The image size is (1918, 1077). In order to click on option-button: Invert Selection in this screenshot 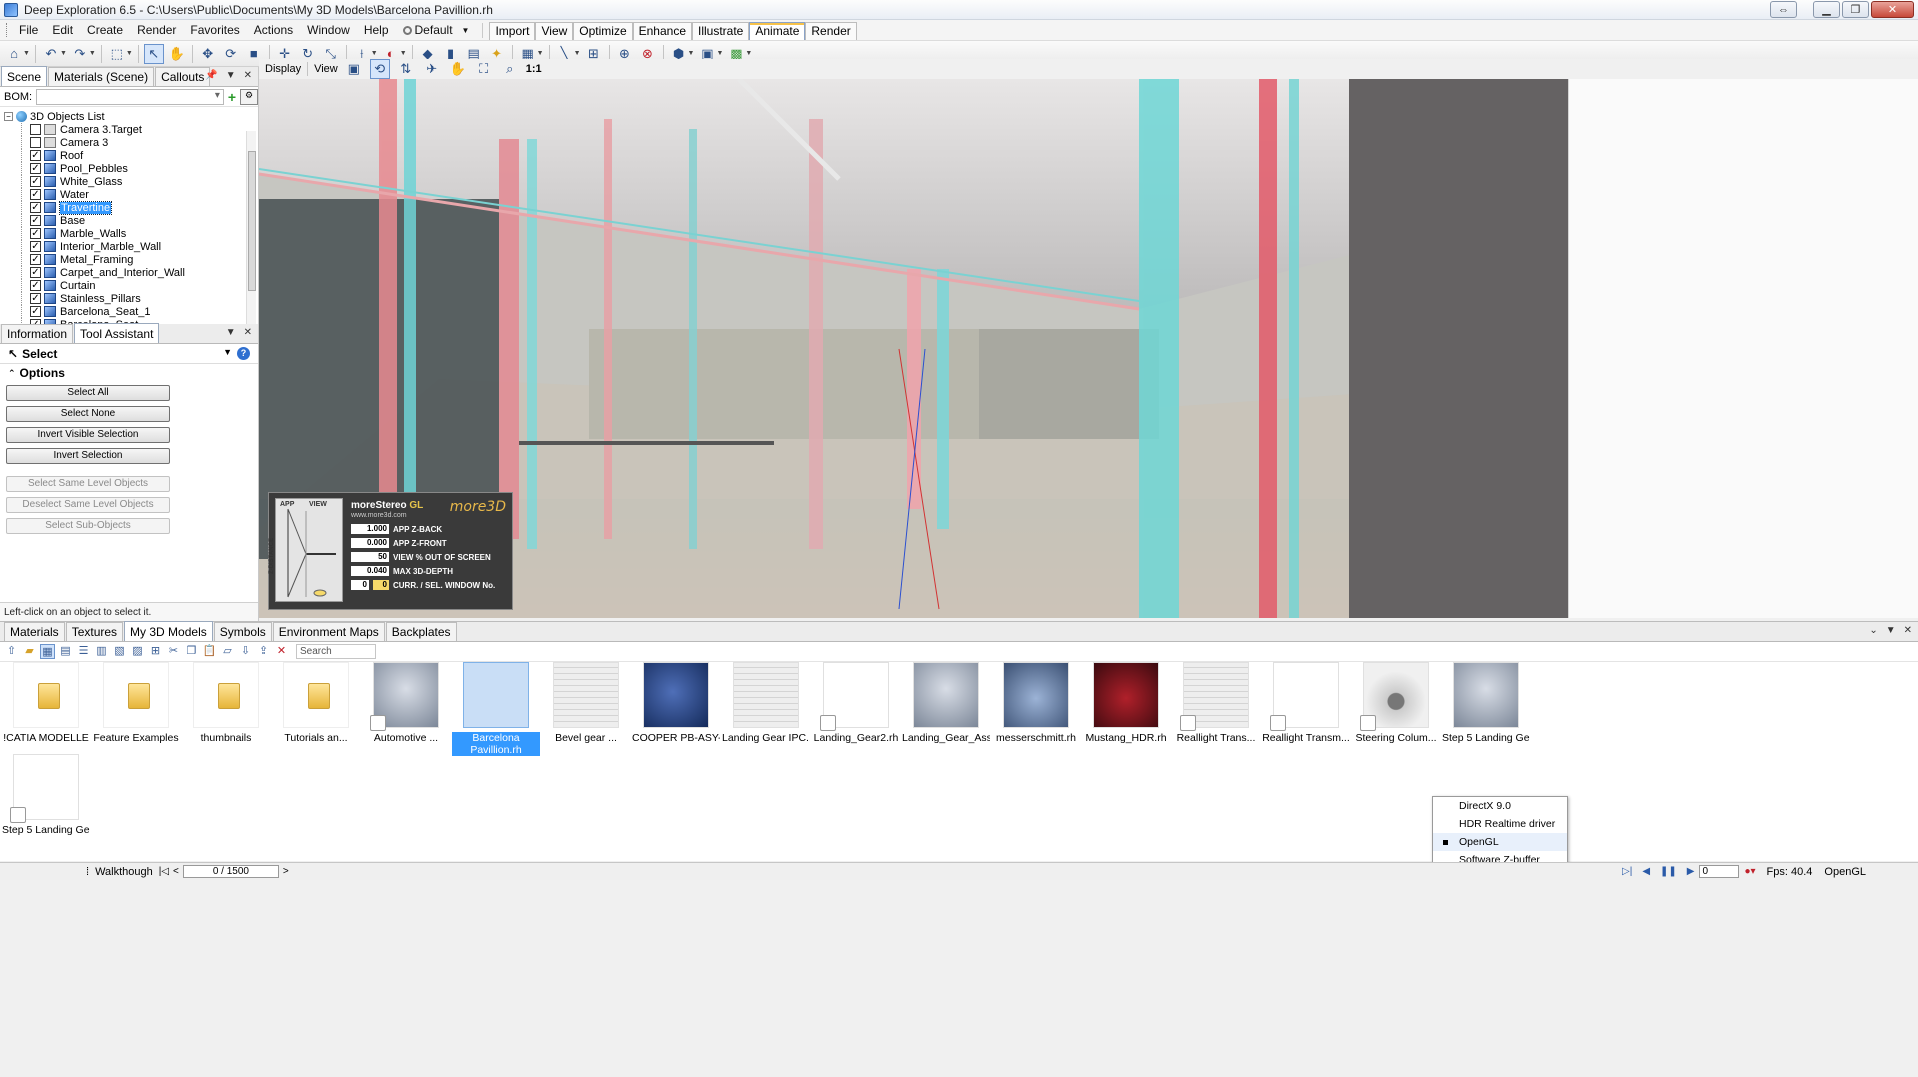, I will do `click(88, 456)`.